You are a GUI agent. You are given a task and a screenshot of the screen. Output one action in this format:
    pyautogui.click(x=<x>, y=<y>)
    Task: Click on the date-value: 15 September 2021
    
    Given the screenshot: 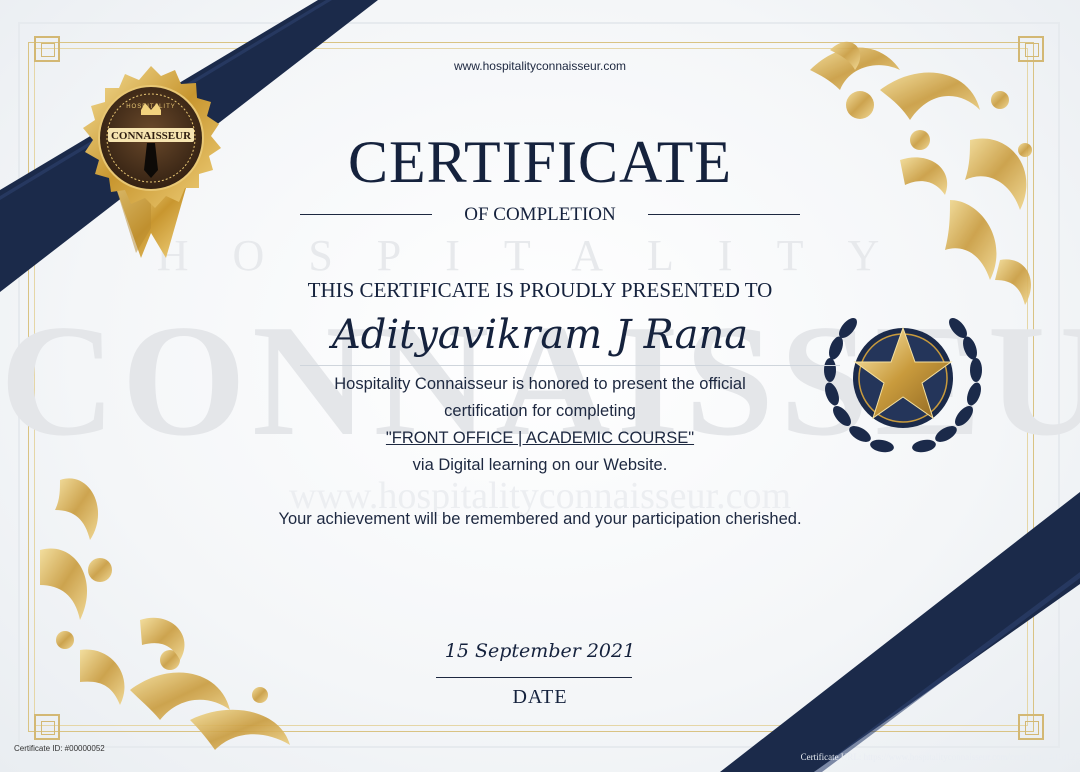 What is the action you would take?
    pyautogui.click(x=540, y=651)
    